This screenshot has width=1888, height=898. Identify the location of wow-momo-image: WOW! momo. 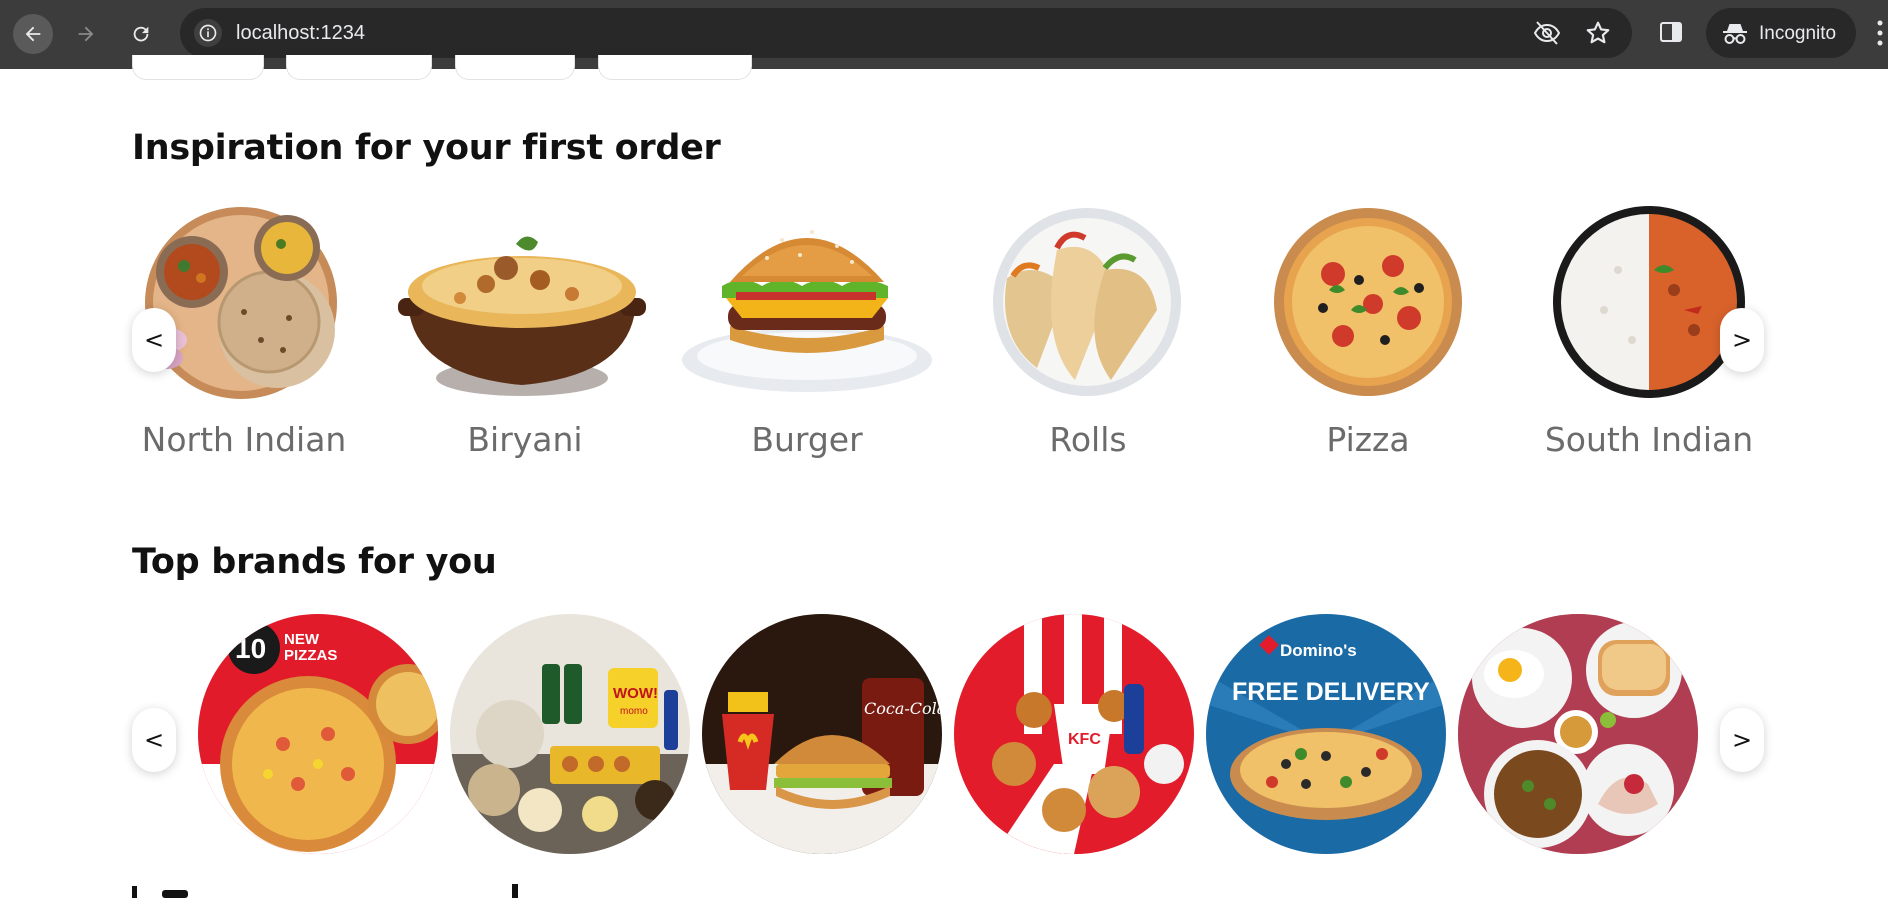
(570, 734).